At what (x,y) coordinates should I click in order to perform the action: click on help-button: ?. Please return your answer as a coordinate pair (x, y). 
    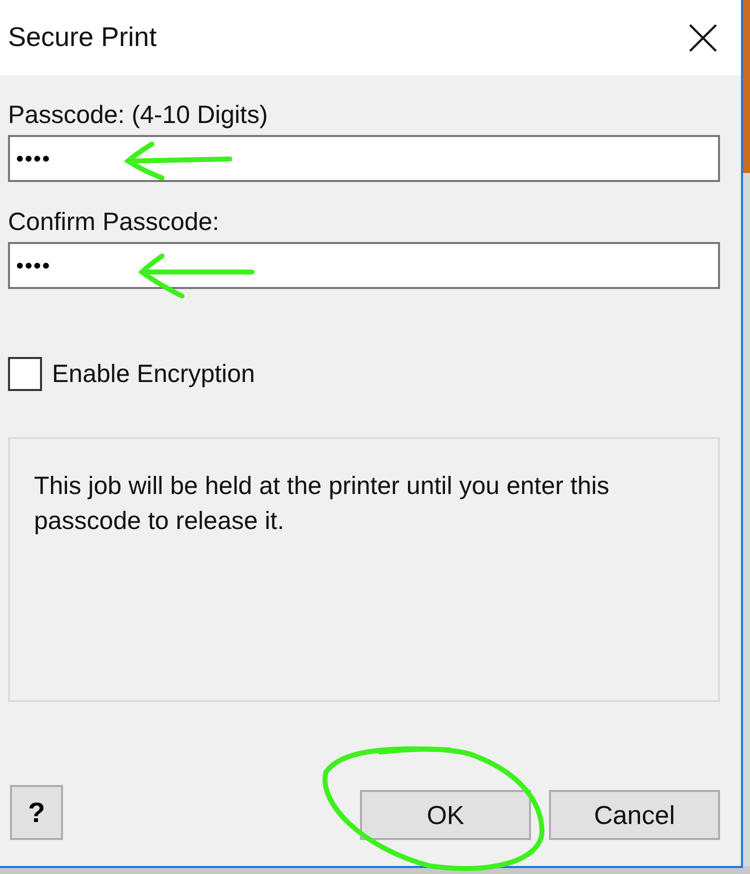
    Looking at the image, I should click on (36, 812).